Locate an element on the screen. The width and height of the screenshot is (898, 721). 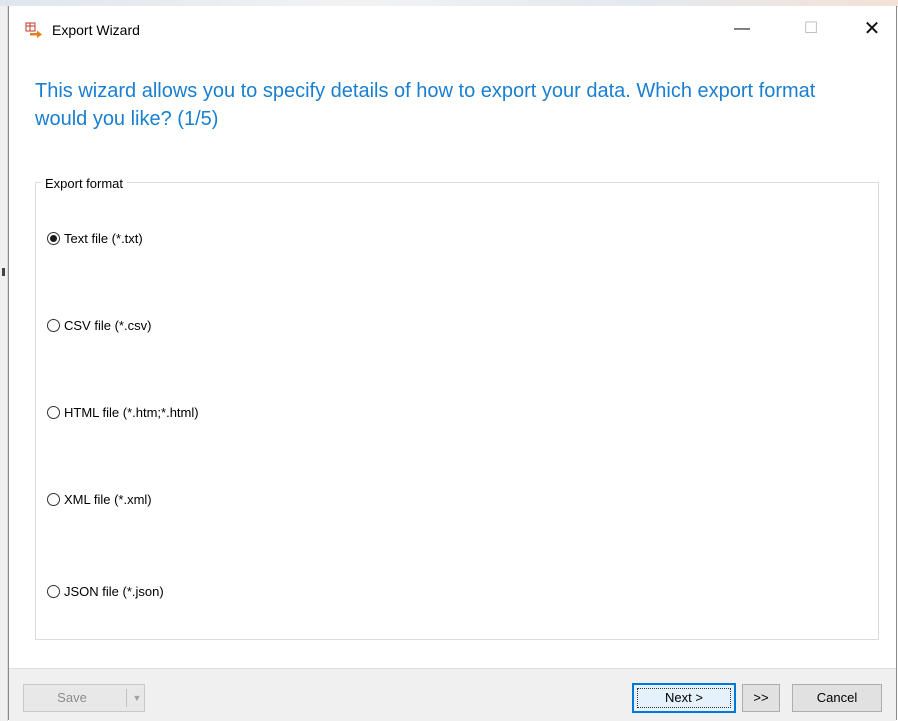
next-button: Next > is located at coordinates (684, 698).